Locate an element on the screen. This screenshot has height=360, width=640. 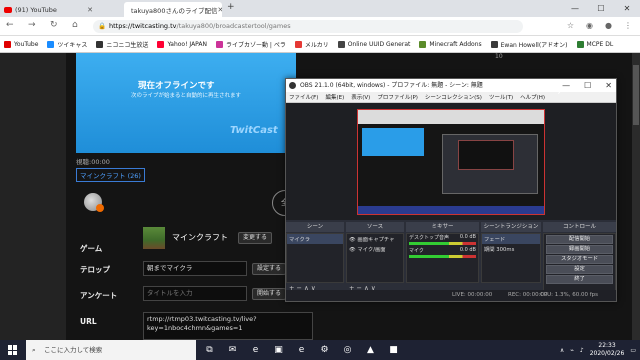
obs-close-button: ✕ is located at coordinates (608, 85).